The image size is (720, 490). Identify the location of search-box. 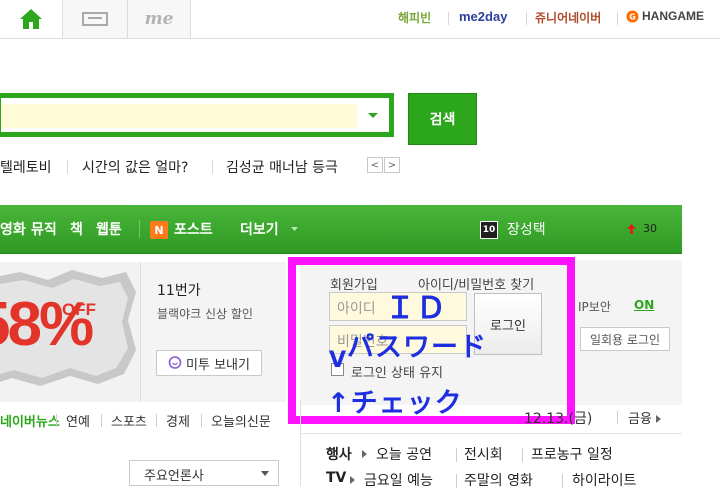
(197, 115).